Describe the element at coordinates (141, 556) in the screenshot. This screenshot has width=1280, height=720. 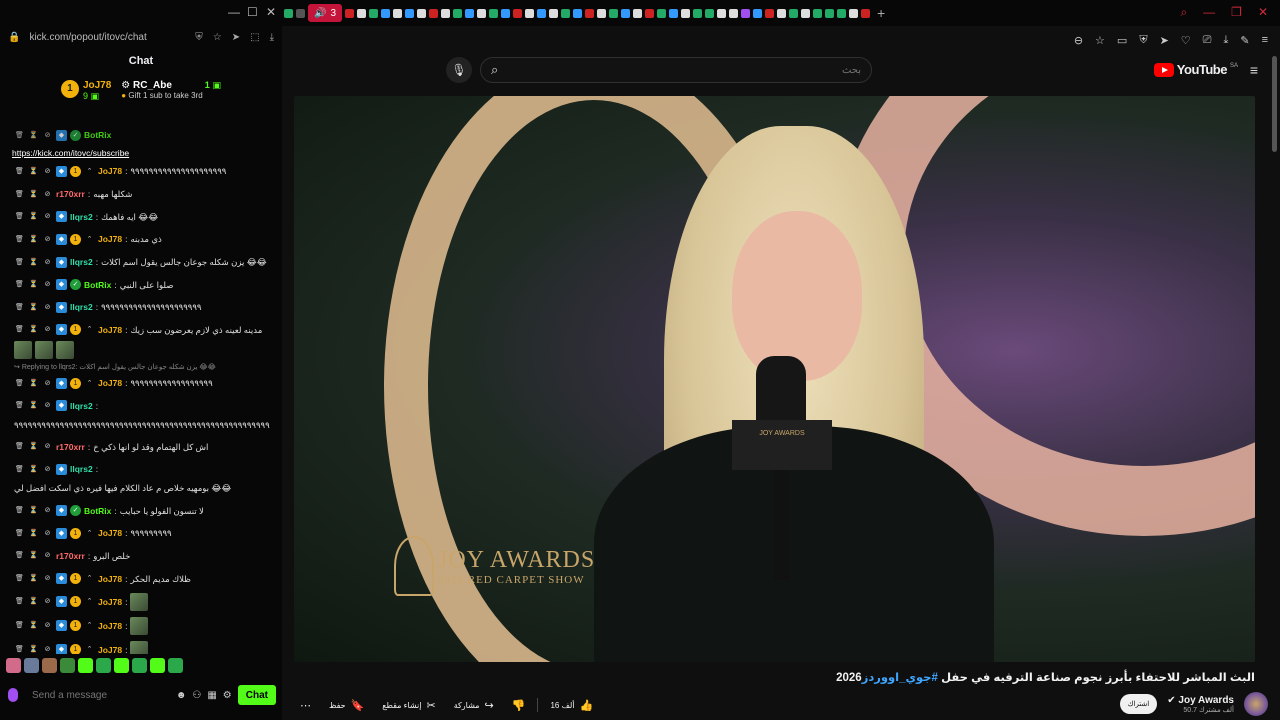
I see `chat-message: 🗑 ⏳ ⊘ r170xrr: خلص البرو` at that location.